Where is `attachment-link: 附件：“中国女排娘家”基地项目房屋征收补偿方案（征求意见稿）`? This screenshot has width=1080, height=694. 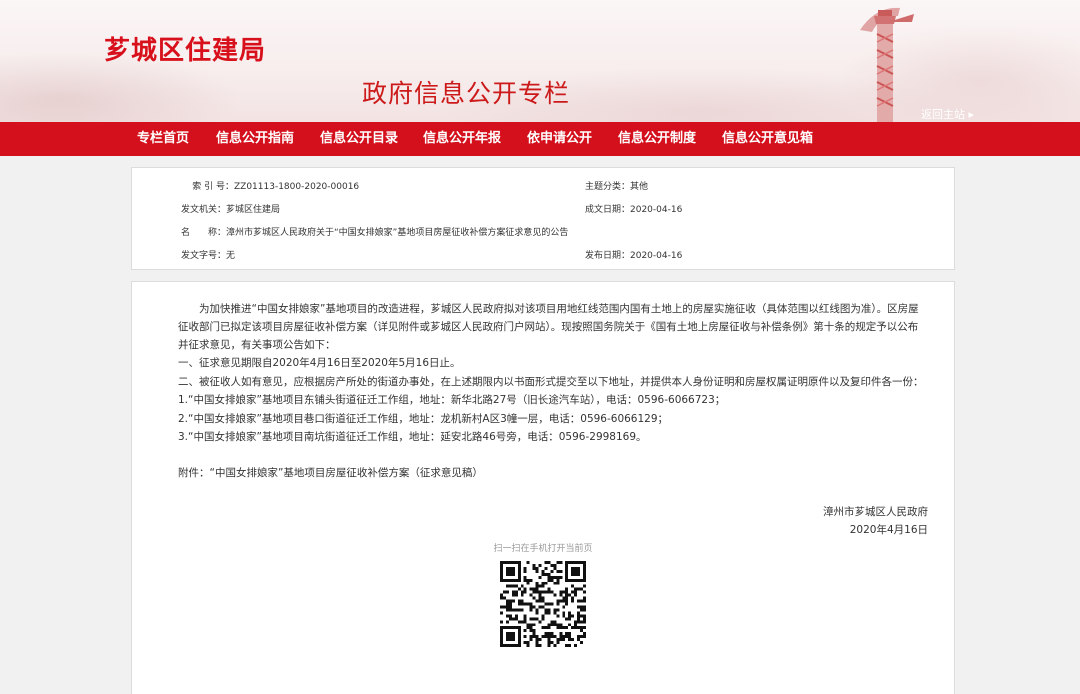
attachment-link: 附件：“中国女排娘家”基地项目房屋征收补偿方案（征求意见稿） is located at coordinates (330, 473).